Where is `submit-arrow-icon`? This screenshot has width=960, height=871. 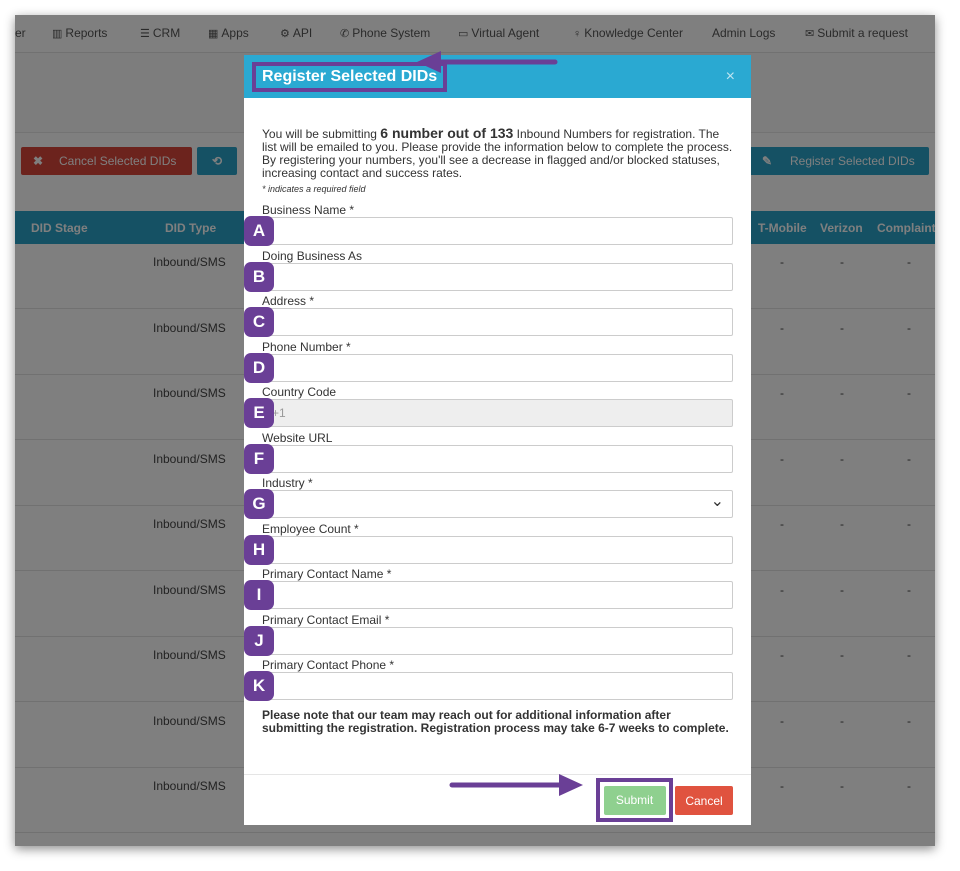 submit-arrow-icon is located at coordinates (516, 785).